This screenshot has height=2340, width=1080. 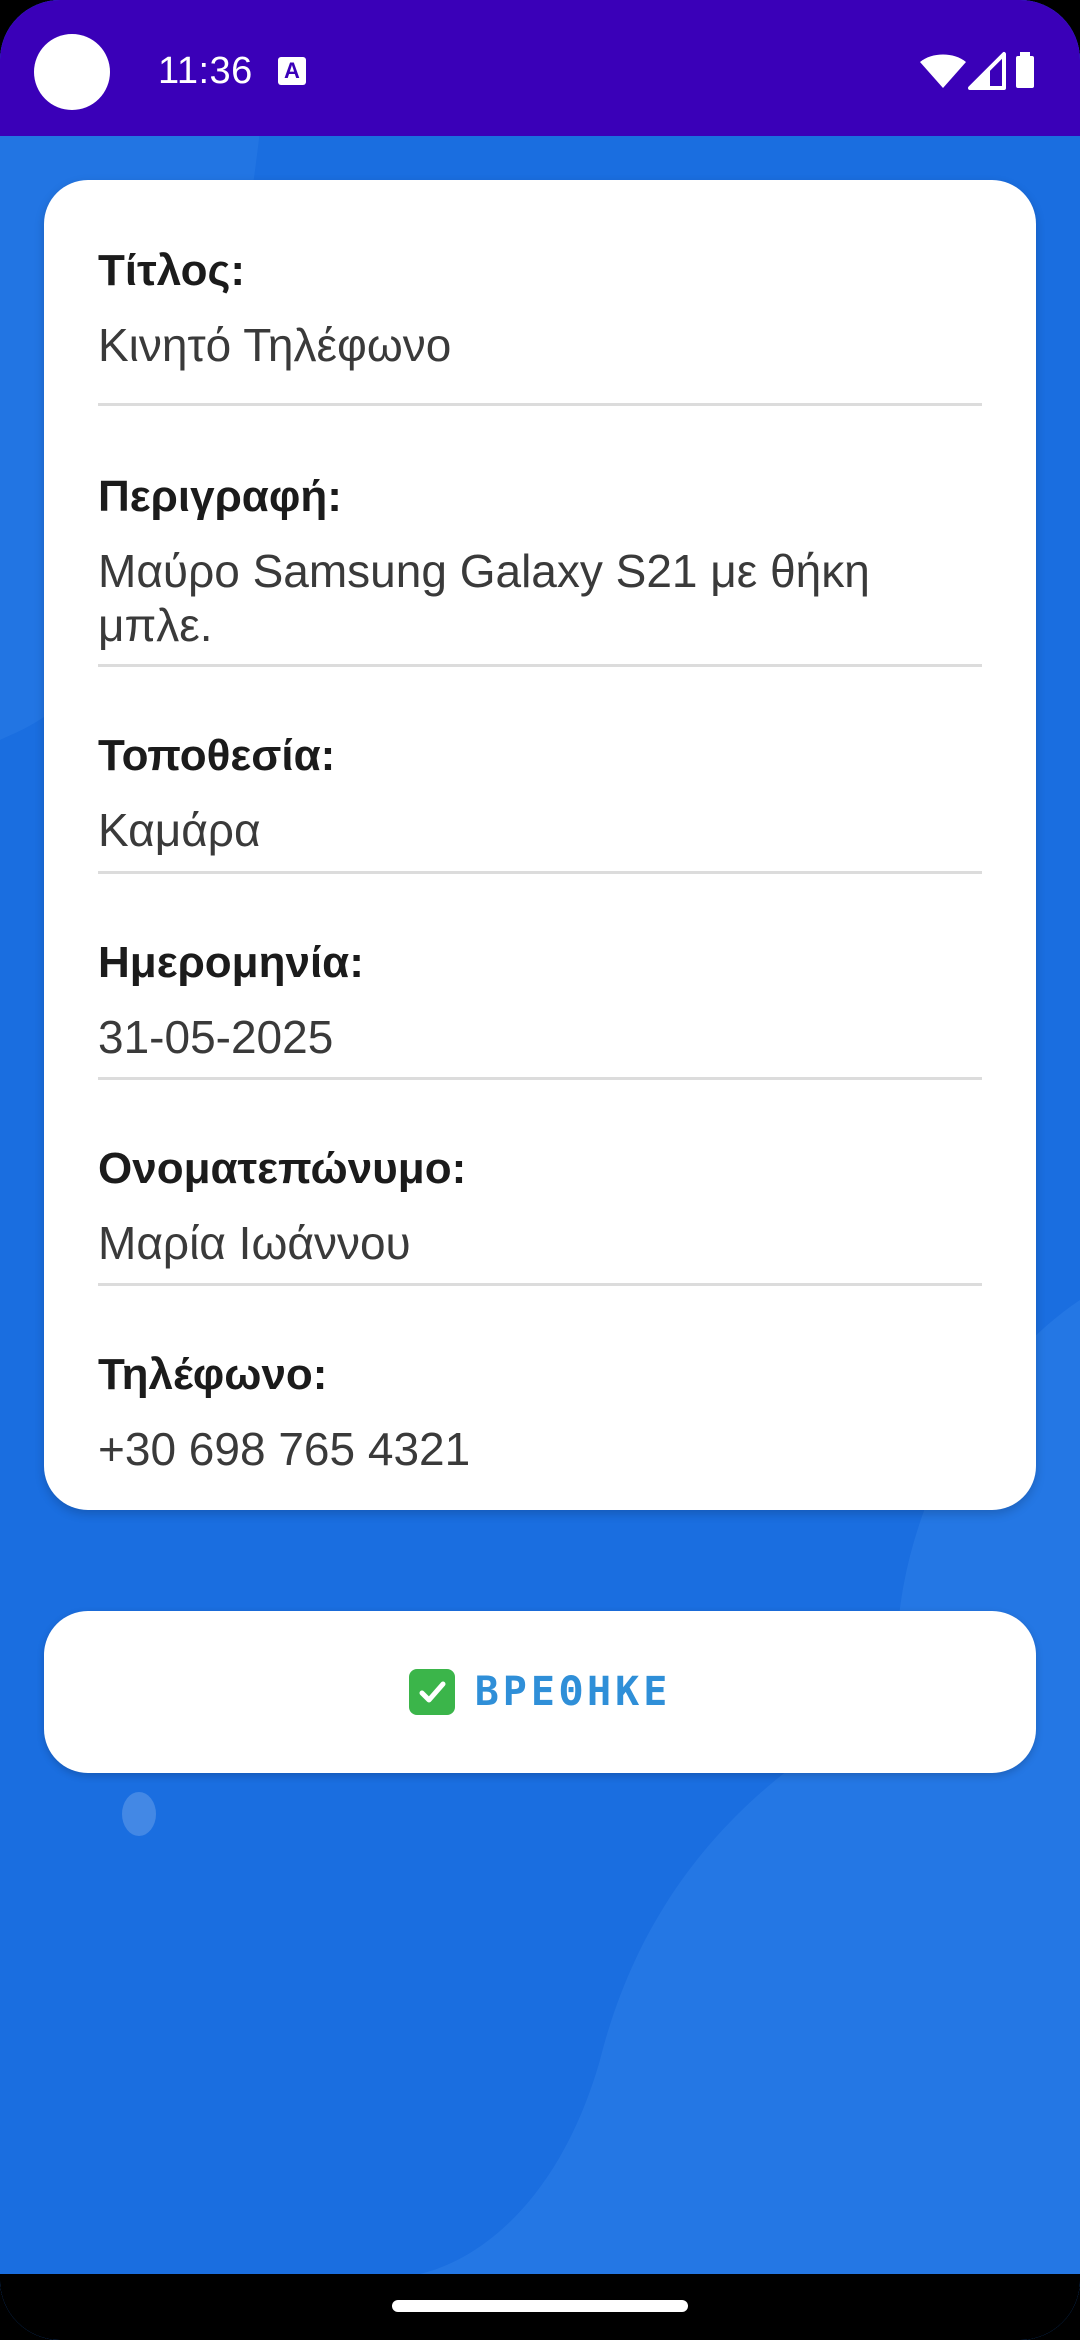 What do you see at coordinates (217, 755) in the screenshot?
I see `location-label: Τοποθεσία:` at bounding box center [217, 755].